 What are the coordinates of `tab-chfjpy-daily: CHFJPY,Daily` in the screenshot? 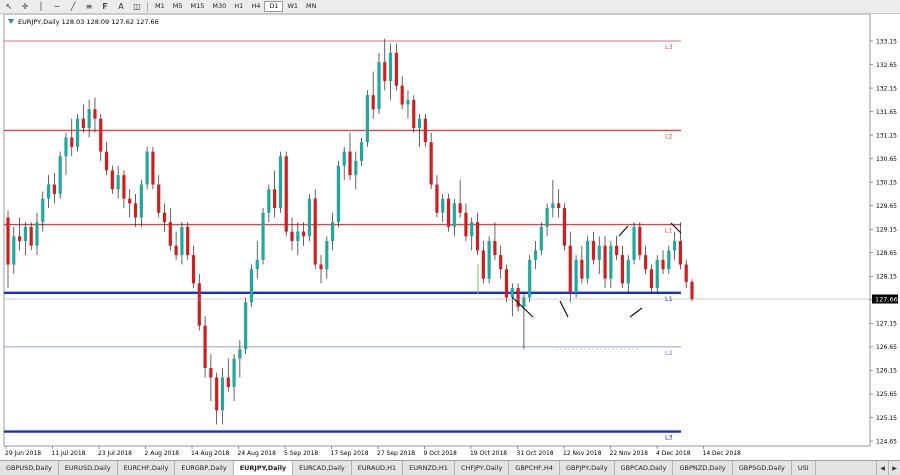 It's located at (482, 468).